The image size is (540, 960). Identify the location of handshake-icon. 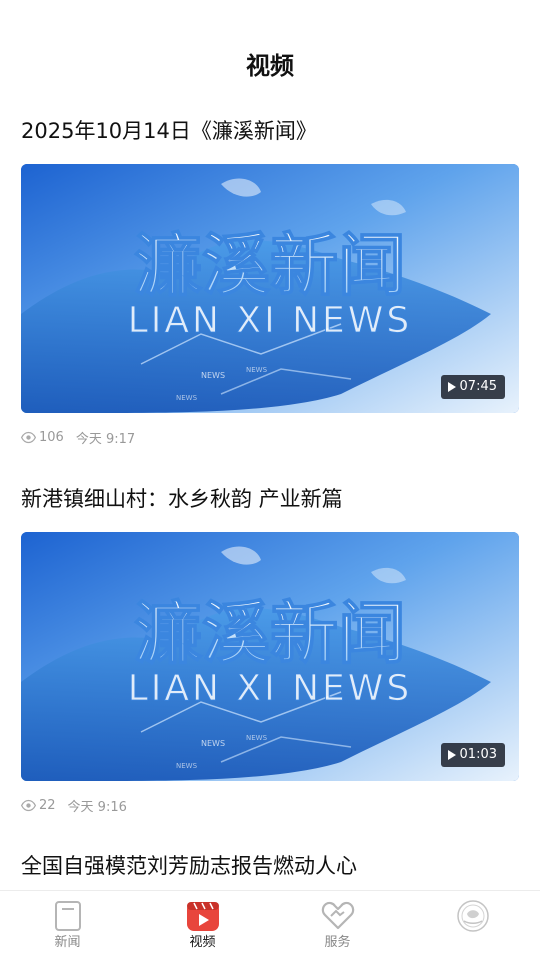
(337, 915).